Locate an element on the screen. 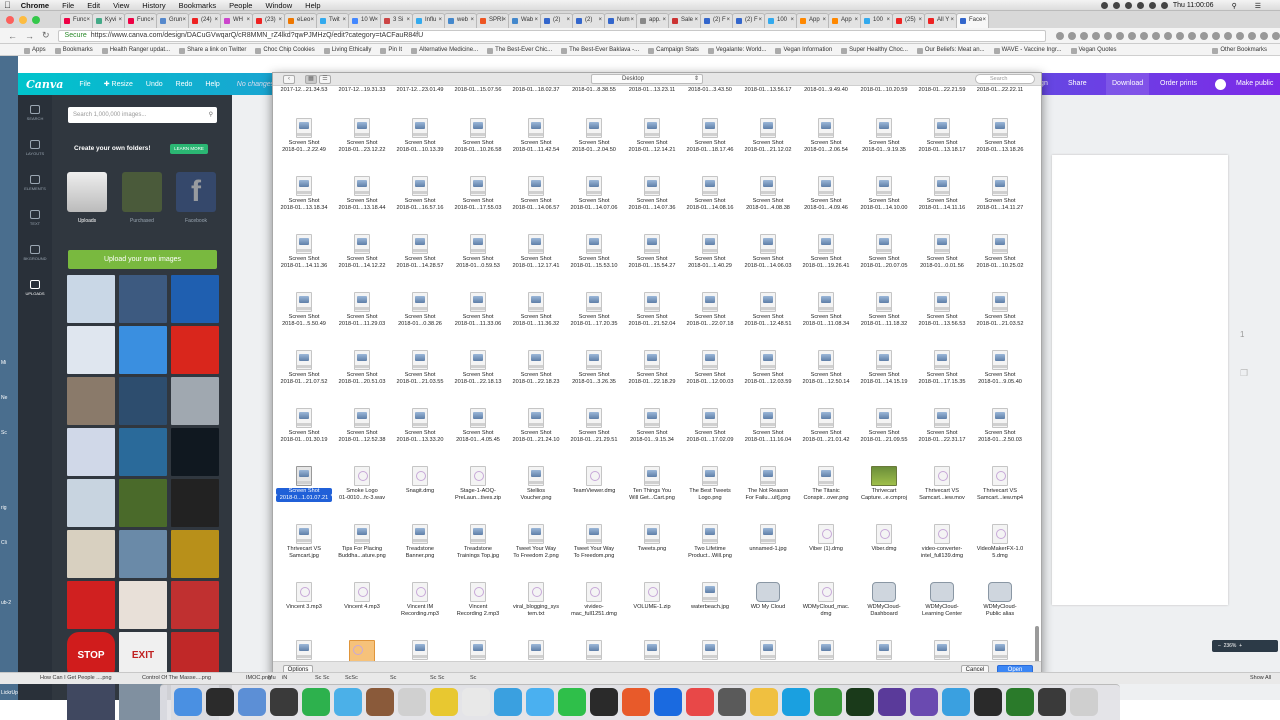  bookmark-item: Bookmarks is located at coordinates (73, 50).